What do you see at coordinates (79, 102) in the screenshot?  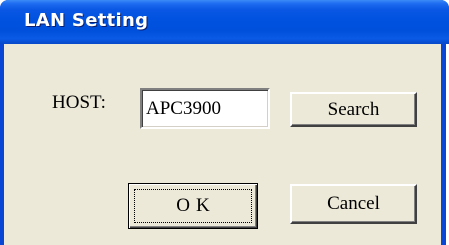 I see `host-label: HOST:` at bounding box center [79, 102].